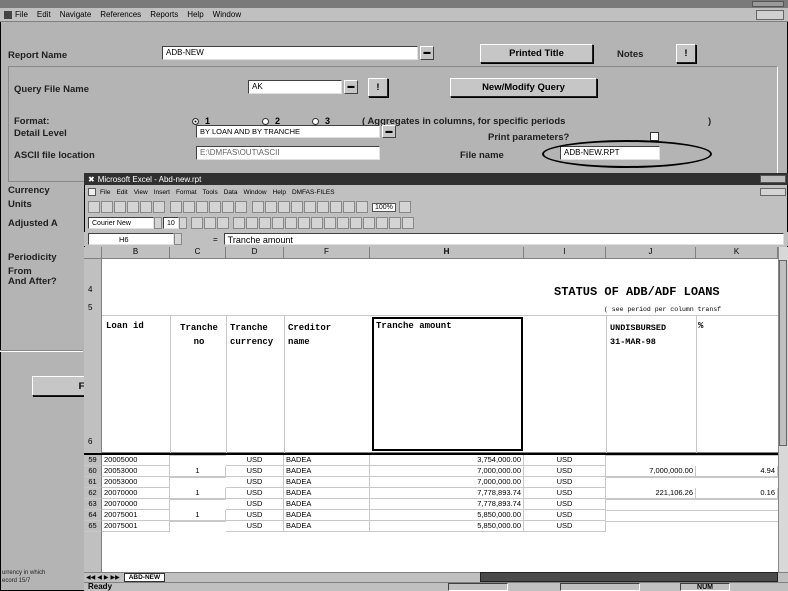  Describe the element at coordinates (183, 223) in the screenshot. I see `font-size-dropdown-icon` at that location.